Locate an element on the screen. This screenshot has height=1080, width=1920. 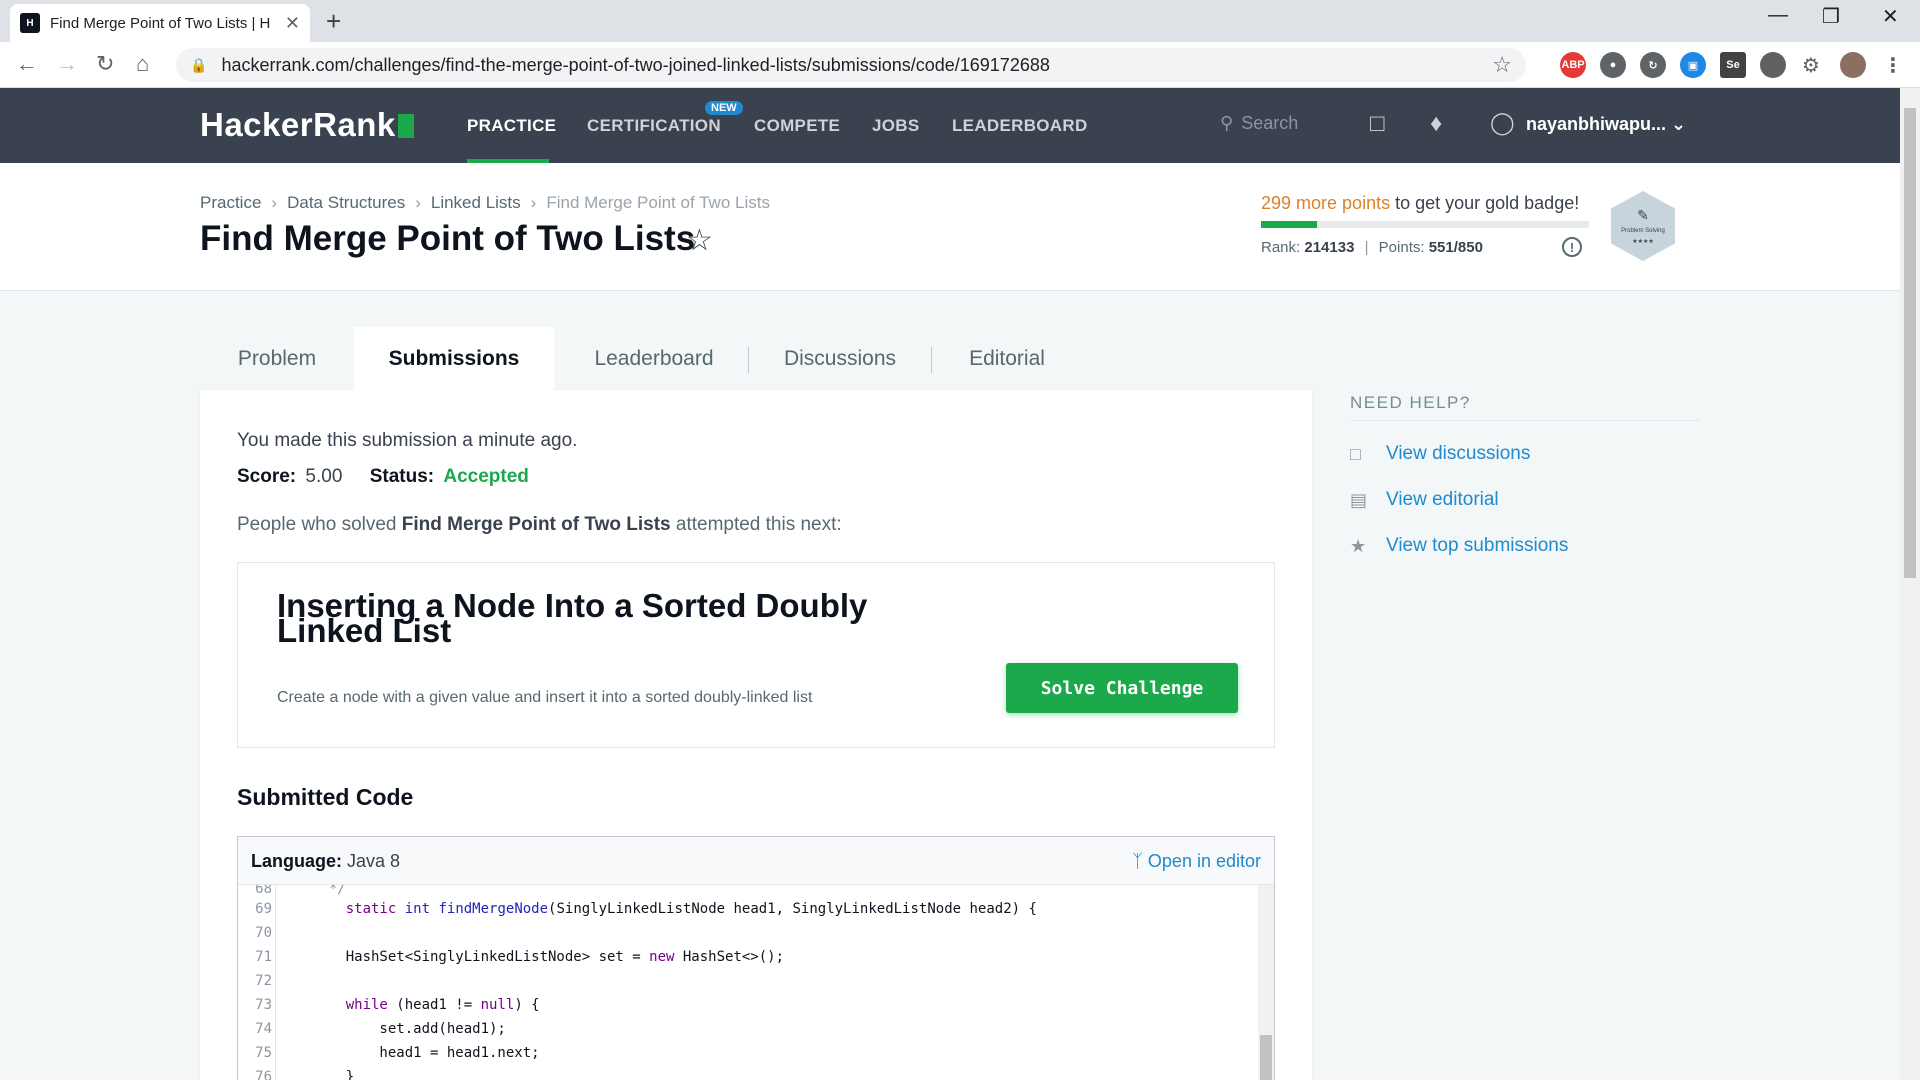
nav-compete: COMPETE is located at coordinates (797, 126).